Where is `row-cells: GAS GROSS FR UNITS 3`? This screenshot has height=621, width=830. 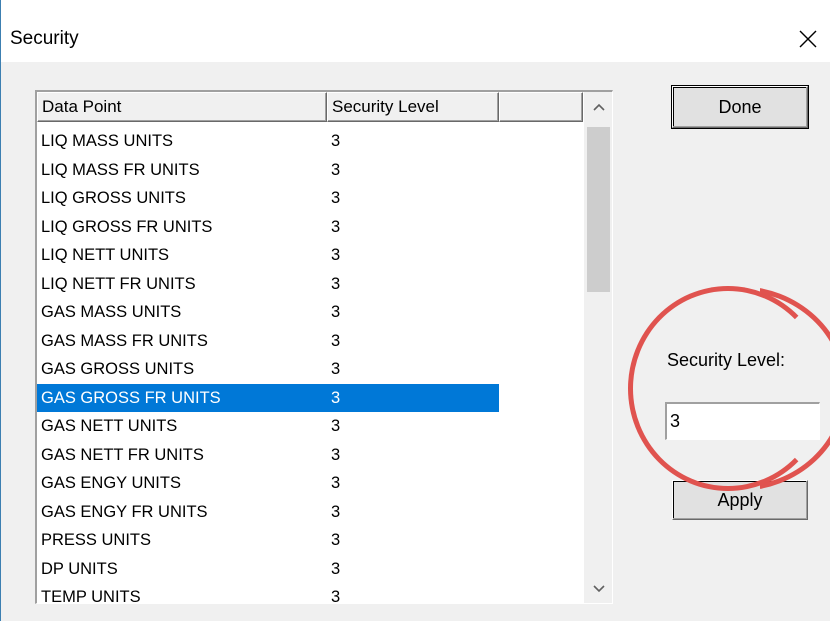
row-cells: GAS GROSS FR UNITS 3 is located at coordinates (268, 397).